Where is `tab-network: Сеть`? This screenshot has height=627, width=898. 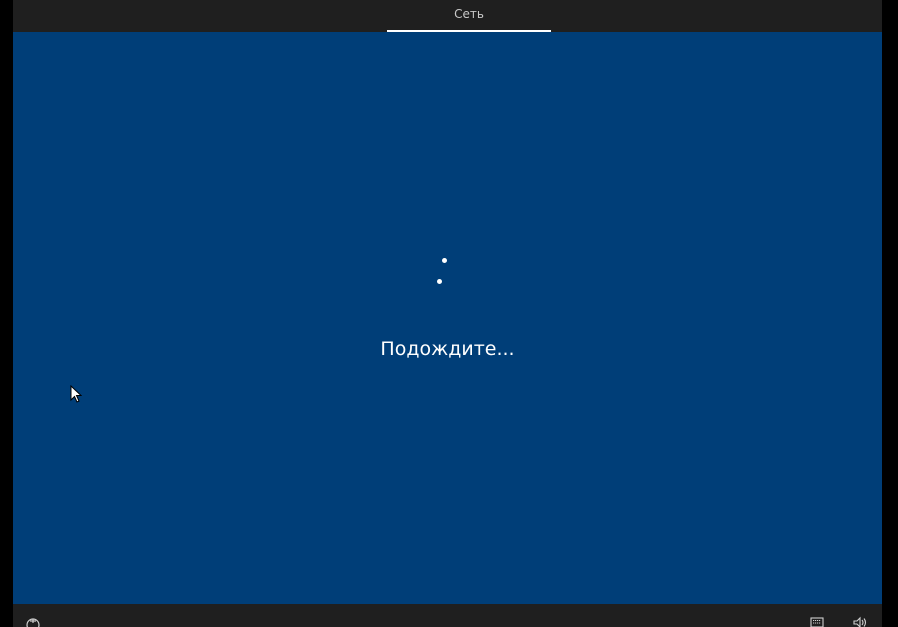 tab-network: Сеть is located at coordinates (469, 16).